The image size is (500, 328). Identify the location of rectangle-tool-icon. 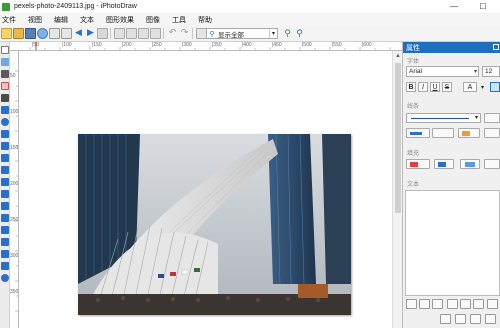
(5, 110).